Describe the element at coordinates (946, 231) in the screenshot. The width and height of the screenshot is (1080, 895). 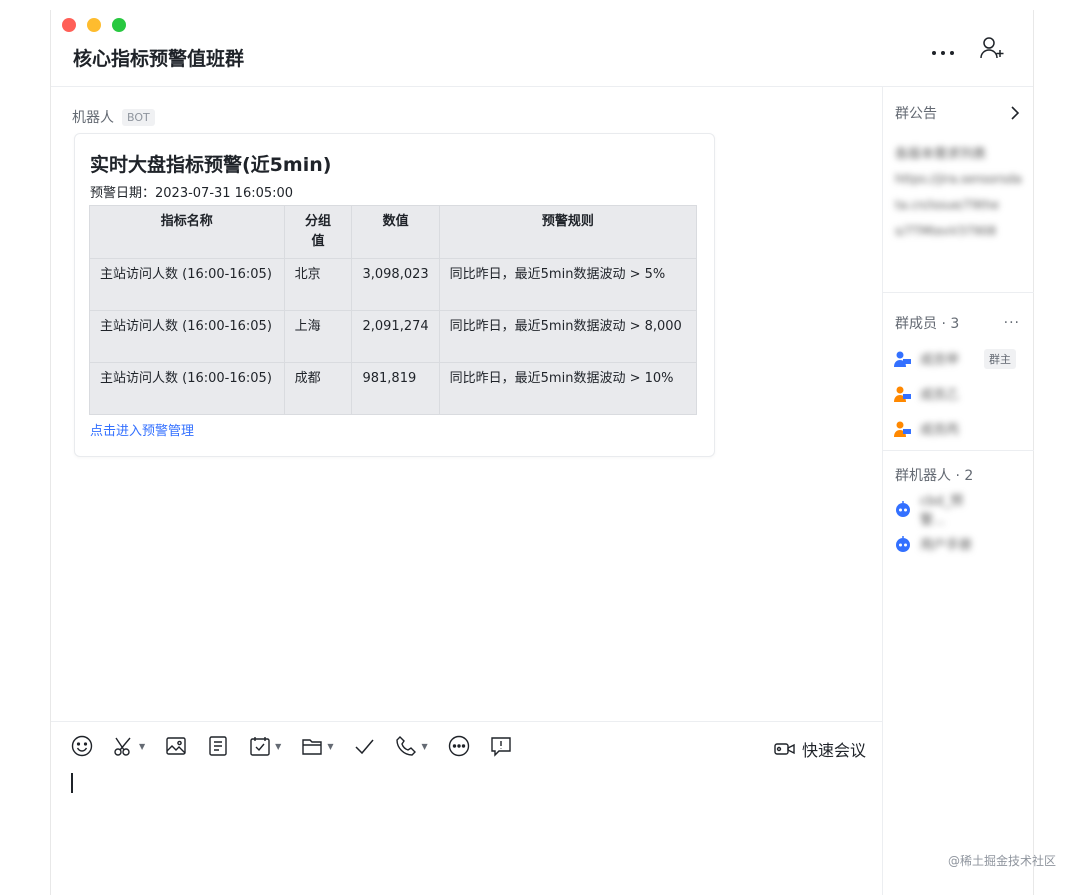
I see `announcement-link-tail: s/7TMtevV37908` at that location.